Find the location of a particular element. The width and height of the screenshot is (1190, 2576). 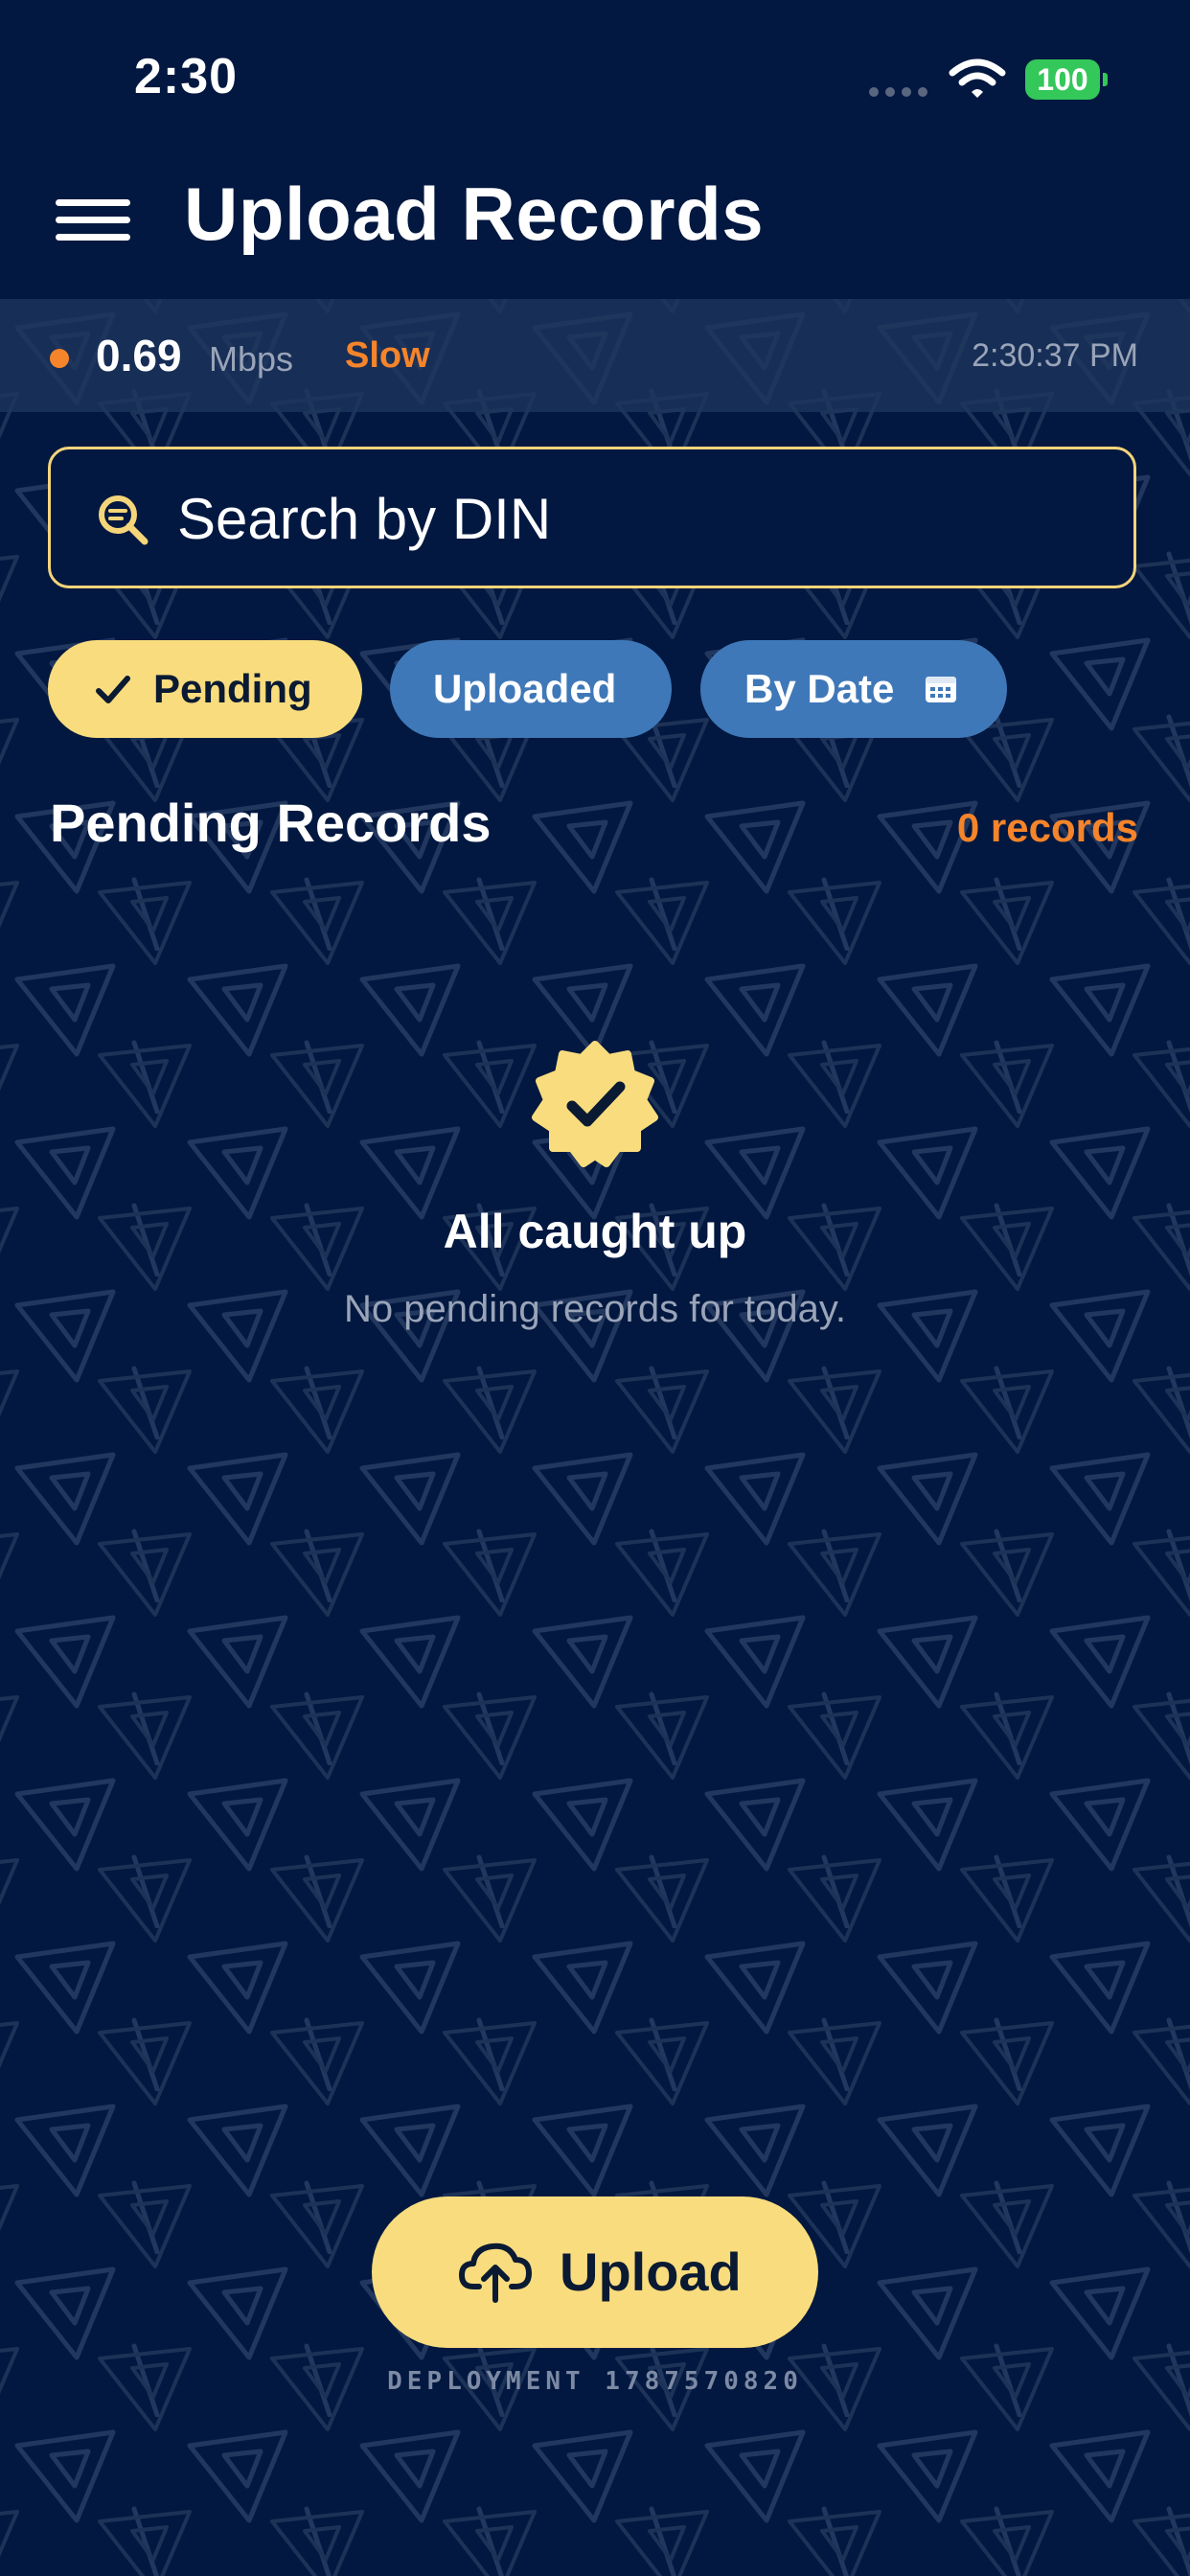

connection-timestamp: 2:30:37 PM is located at coordinates (1055, 355).